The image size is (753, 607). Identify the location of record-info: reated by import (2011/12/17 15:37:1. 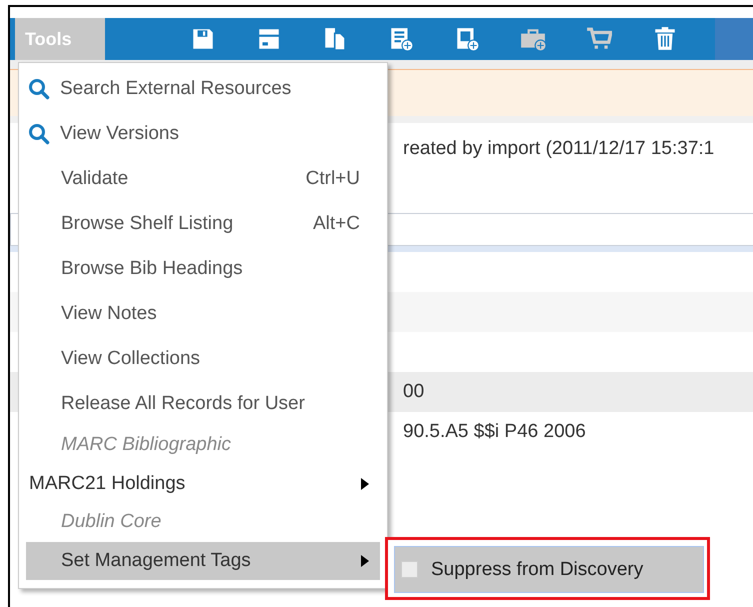
(558, 148).